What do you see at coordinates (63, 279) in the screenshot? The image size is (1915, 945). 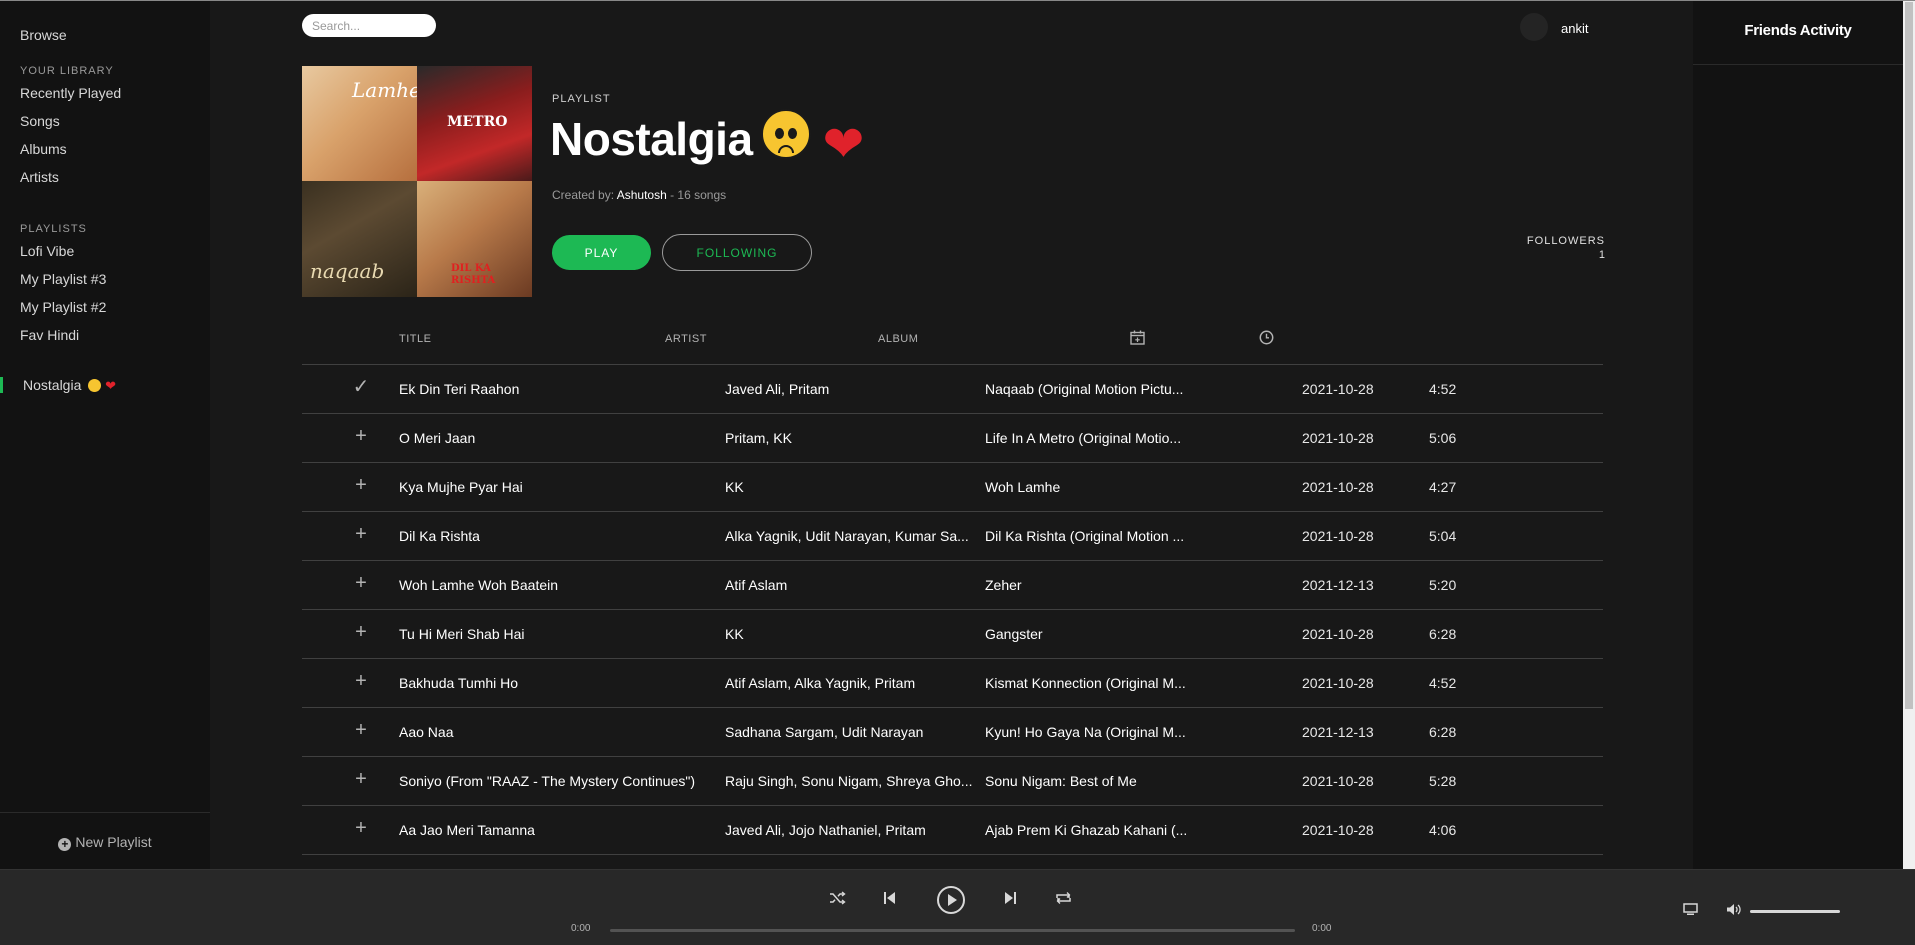 I see `sidebar-playlist-my-playlist-3: My Playlist #3` at bounding box center [63, 279].